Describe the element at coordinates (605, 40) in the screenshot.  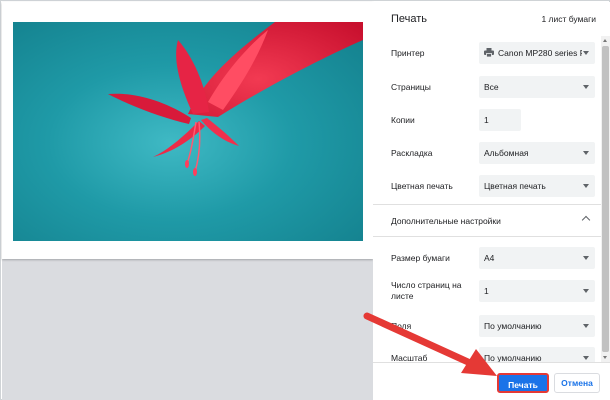
I see `scroll-up-icon` at that location.